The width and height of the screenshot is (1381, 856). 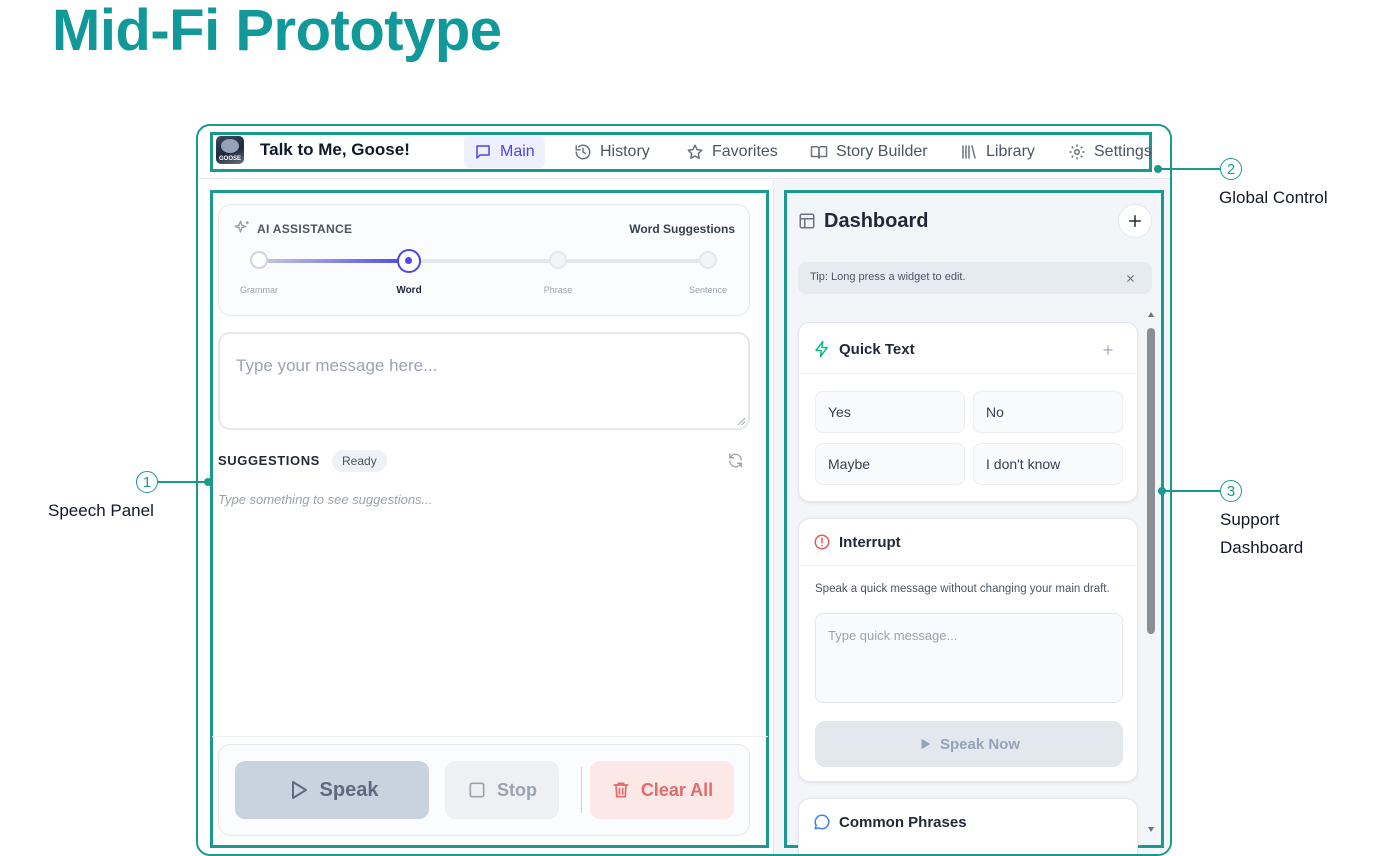 I want to click on ai-assistance-label: AI ASSISTANCE, so click(x=305, y=229).